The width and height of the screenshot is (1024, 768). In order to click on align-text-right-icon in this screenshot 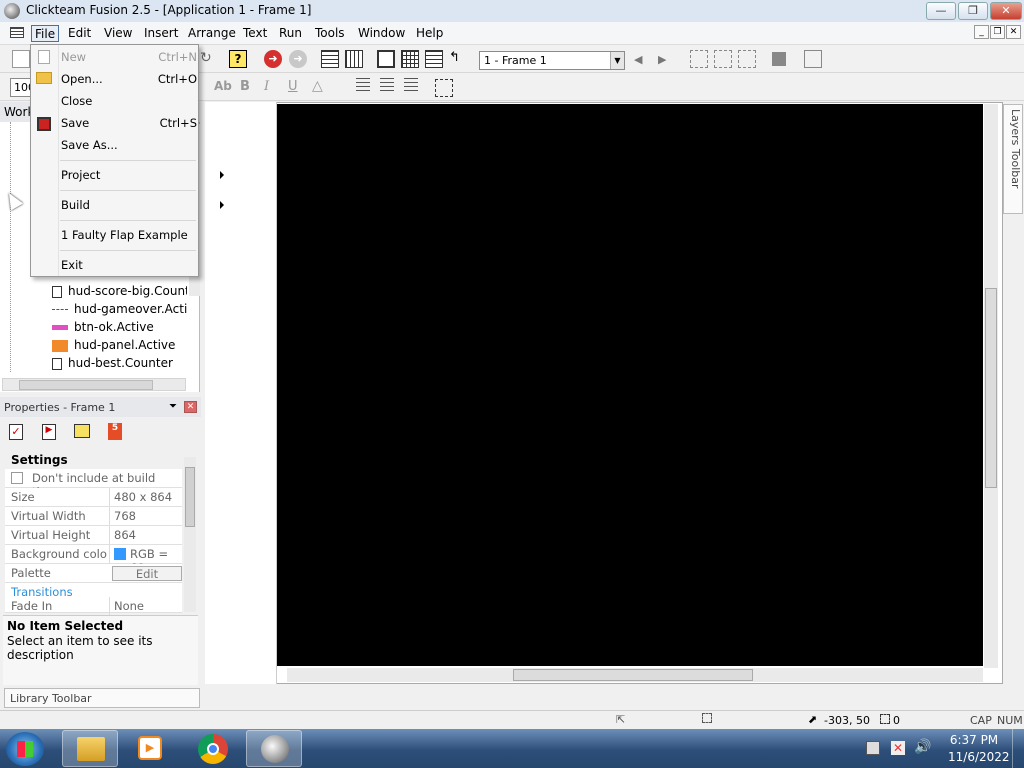, I will do `click(411, 85)`.